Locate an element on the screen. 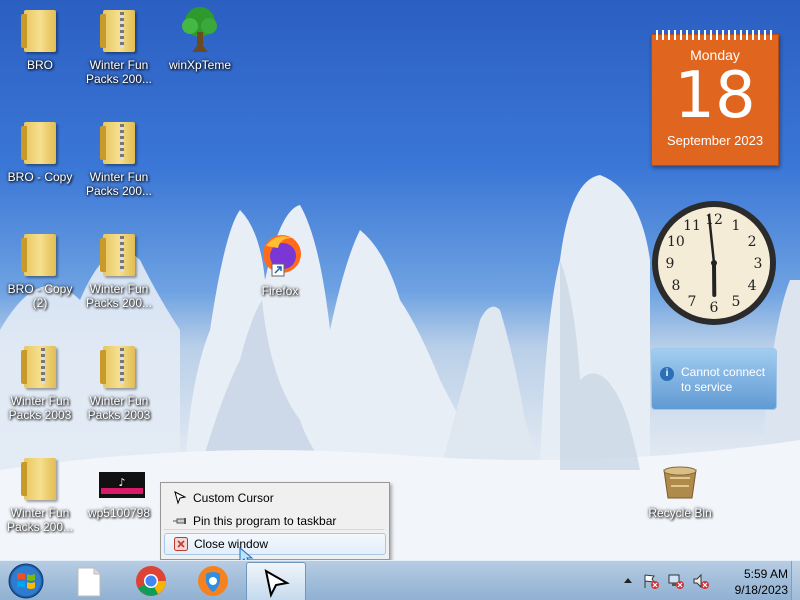  folder-bro-copy-2: BRO - Copy (2) is located at coordinates (40, 270).